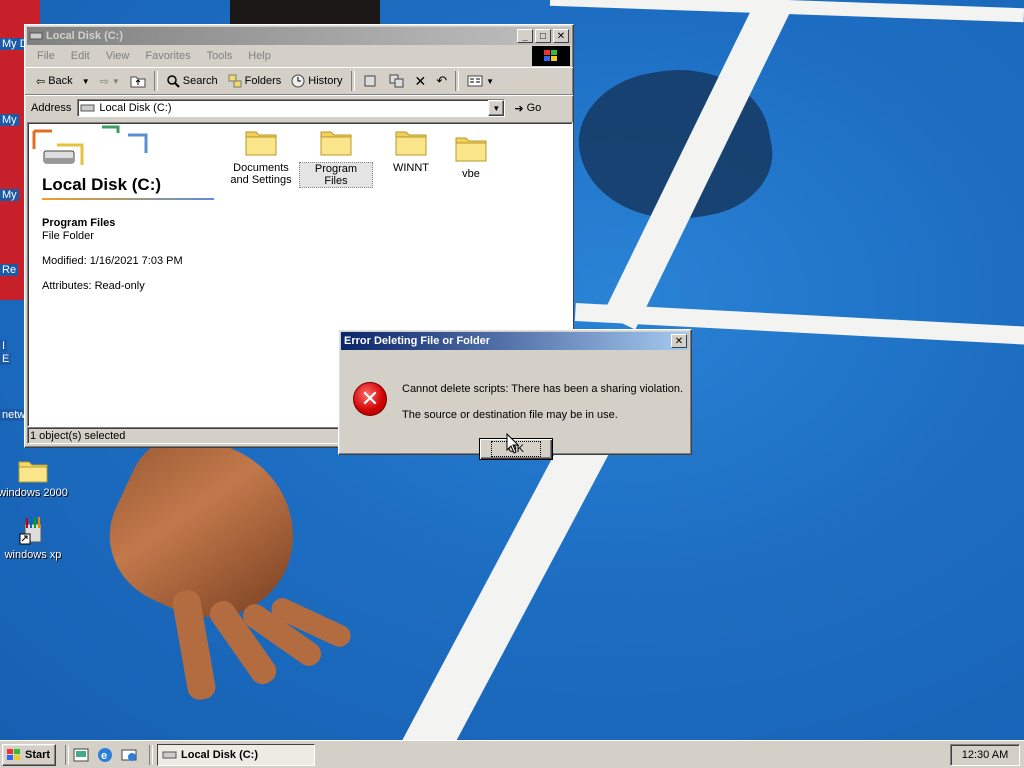  Describe the element at coordinates (68, 236) in the screenshot. I see `selected-item-type: File Folder` at that location.